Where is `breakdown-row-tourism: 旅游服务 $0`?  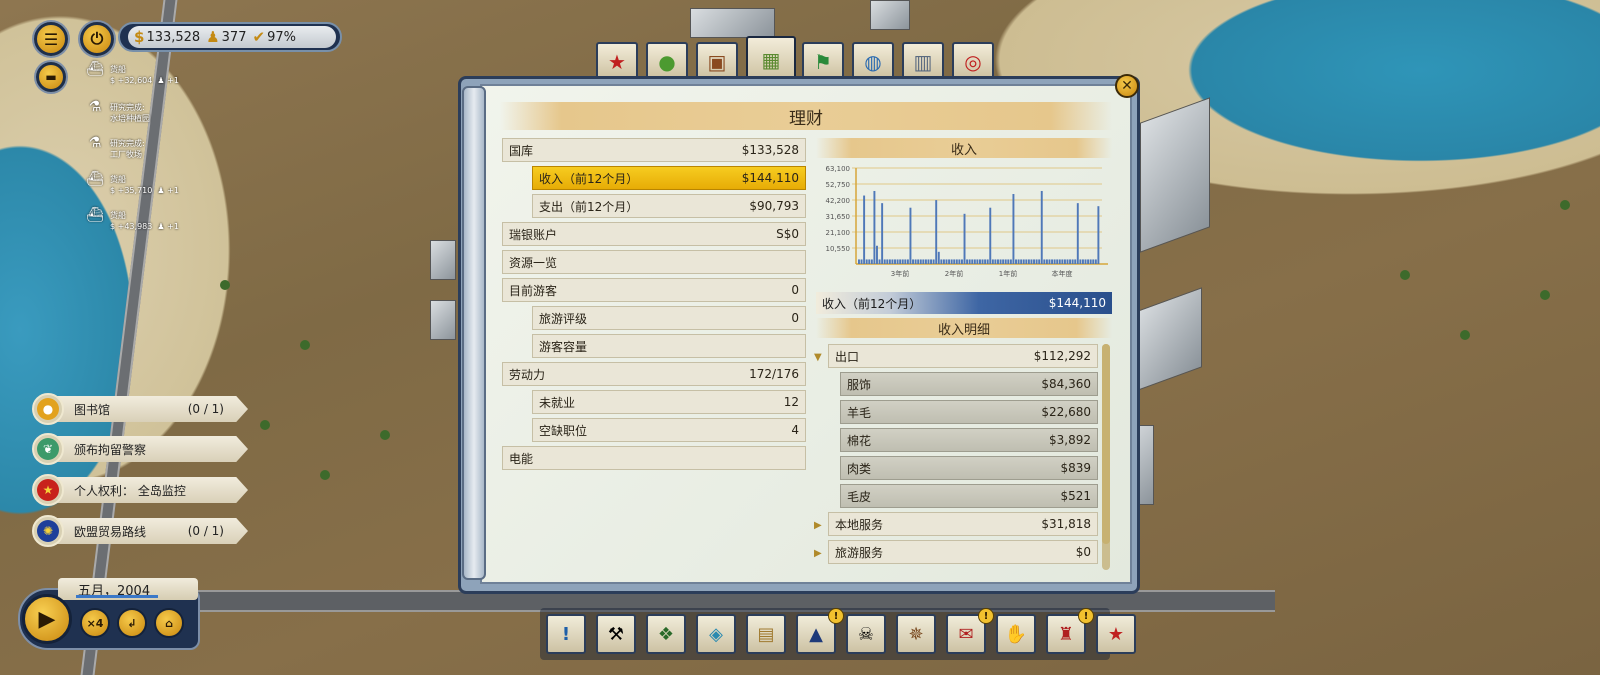 breakdown-row-tourism: 旅游服务 $0 is located at coordinates (963, 552).